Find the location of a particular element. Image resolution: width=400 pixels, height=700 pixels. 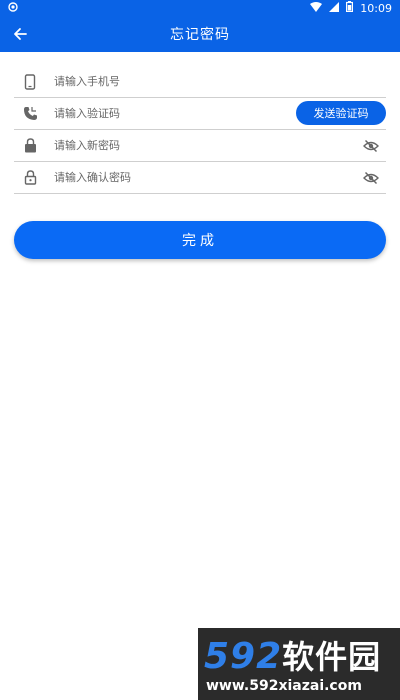

code-row: 发送验证码 is located at coordinates (200, 114).